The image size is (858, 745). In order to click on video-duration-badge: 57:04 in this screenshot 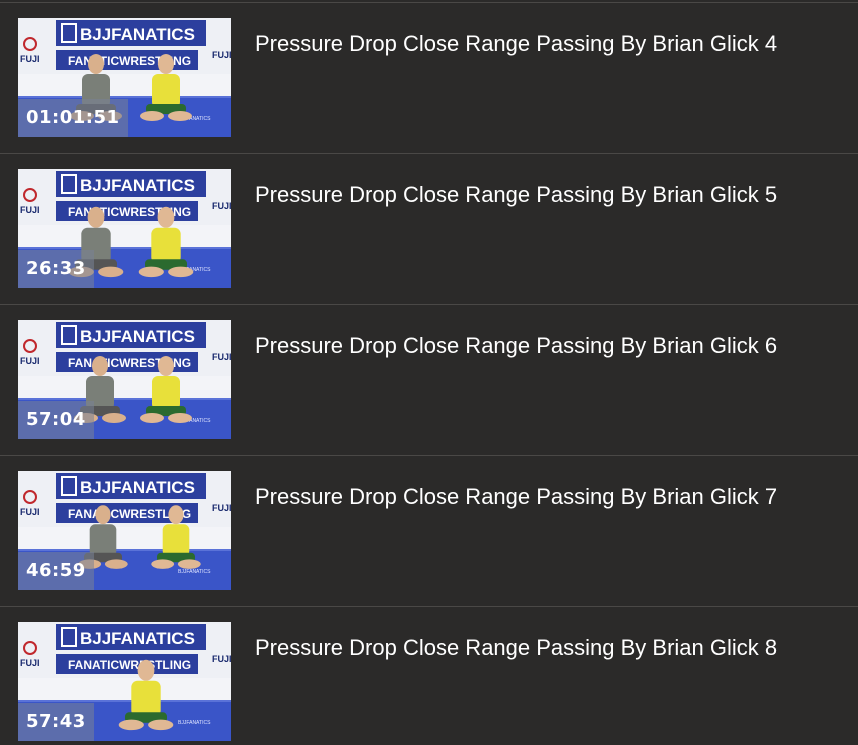, I will do `click(56, 420)`.